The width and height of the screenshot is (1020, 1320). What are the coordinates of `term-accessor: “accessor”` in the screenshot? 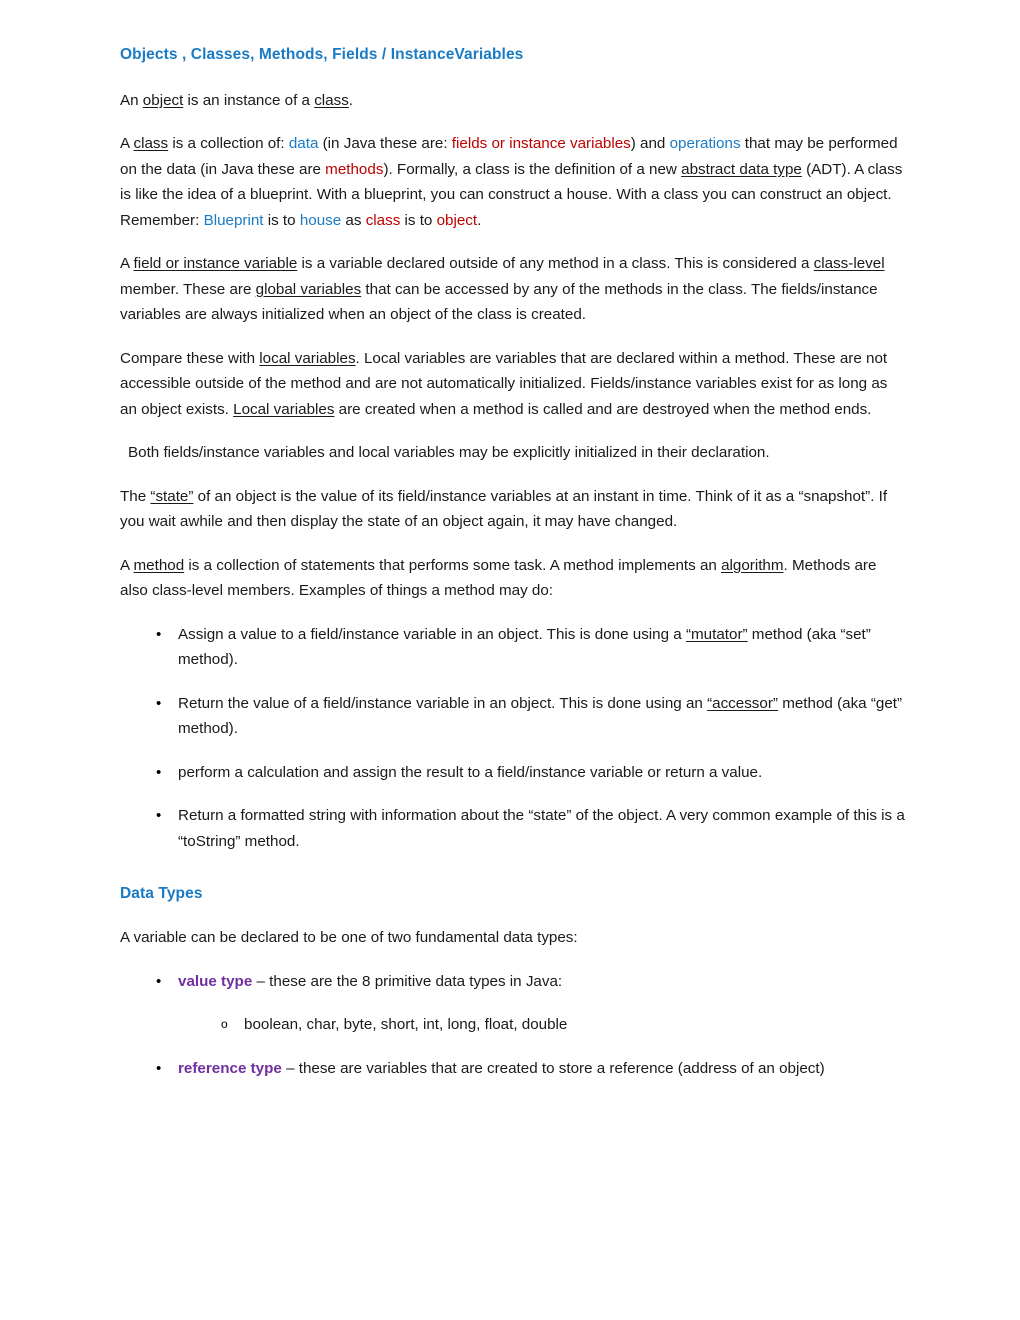 It's located at (742, 703).